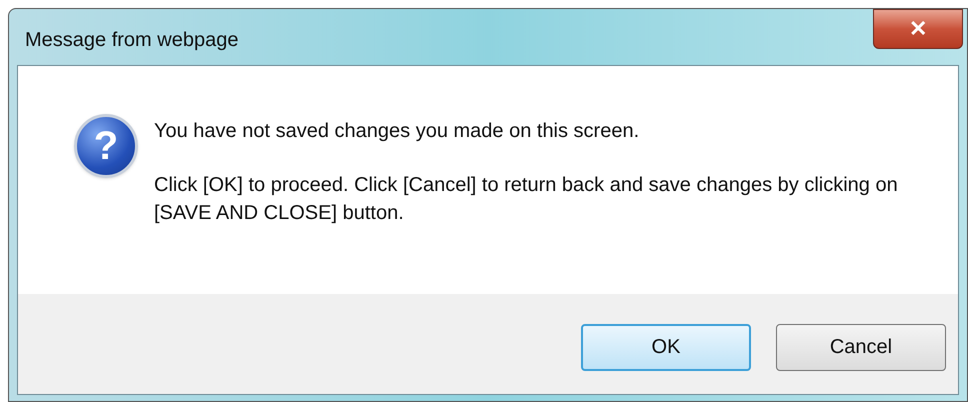 This screenshot has height=402, width=968. What do you see at coordinates (666, 347) in the screenshot?
I see `dialog-button: OK` at bounding box center [666, 347].